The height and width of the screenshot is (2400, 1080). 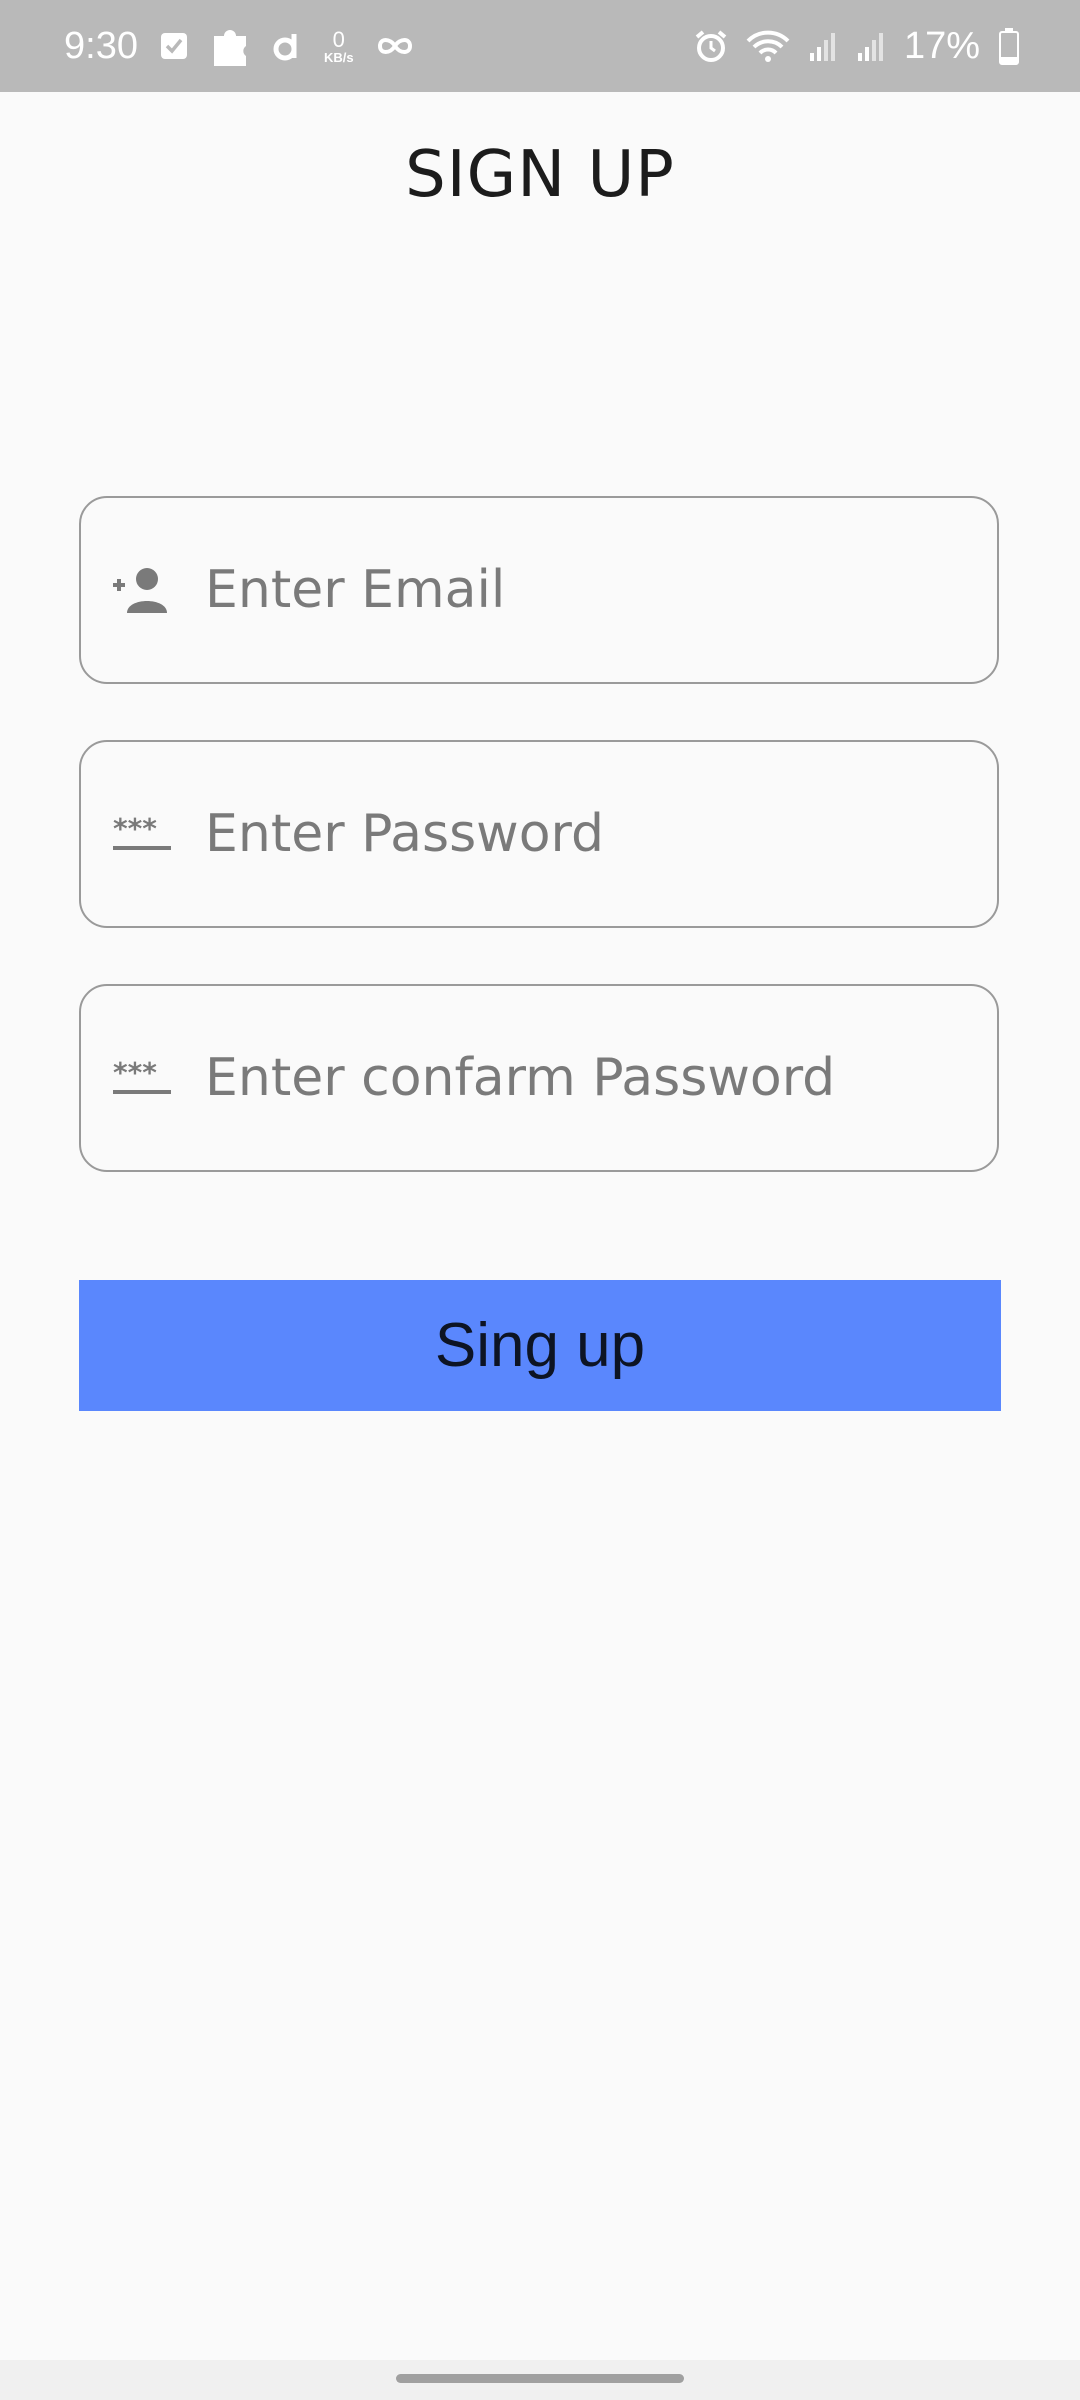 I want to click on navigation-bar, so click(x=540, y=2380).